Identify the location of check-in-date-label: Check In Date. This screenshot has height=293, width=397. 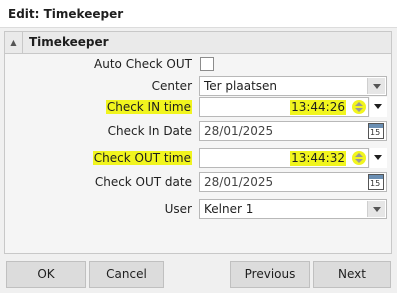
(149, 131).